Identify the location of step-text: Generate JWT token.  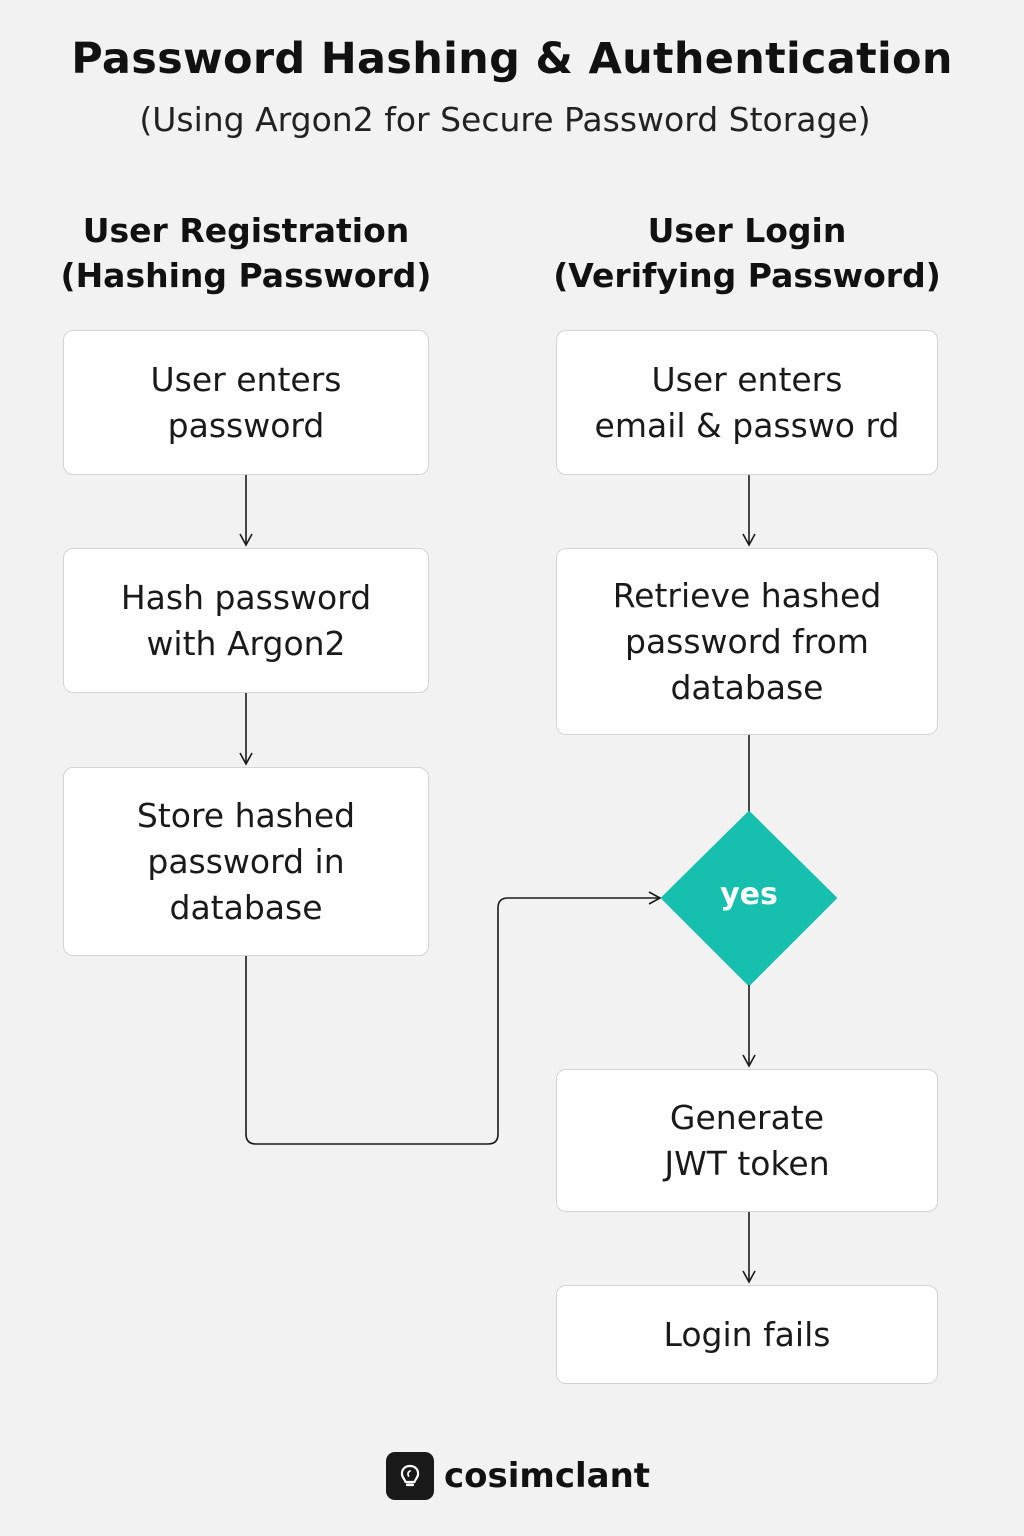
(747, 1140).